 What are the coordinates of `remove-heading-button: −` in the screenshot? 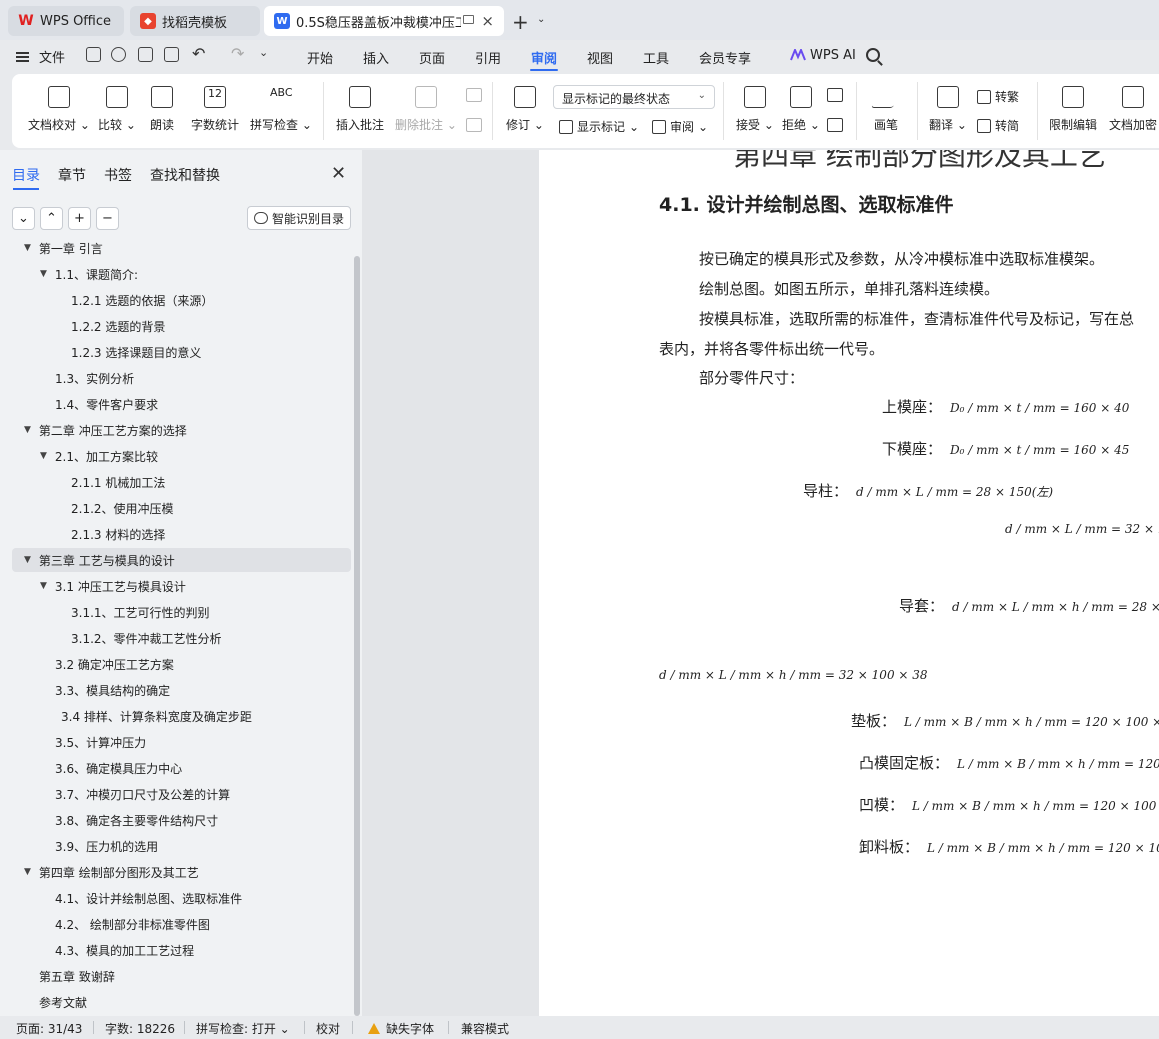 It's located at (107, 218).